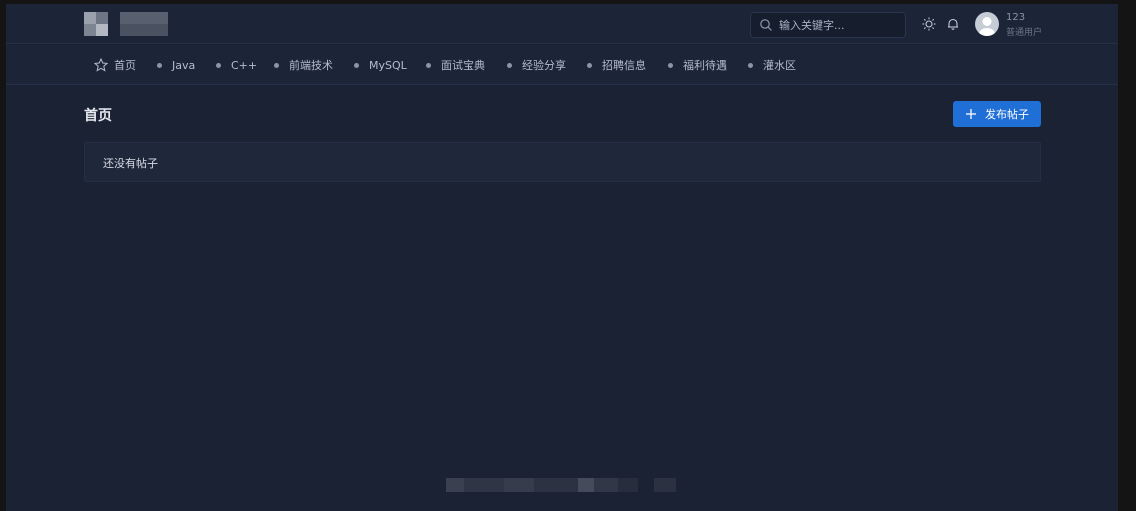  I want to click on nav-item-benefits: 福利待遇, so click(697, 65).